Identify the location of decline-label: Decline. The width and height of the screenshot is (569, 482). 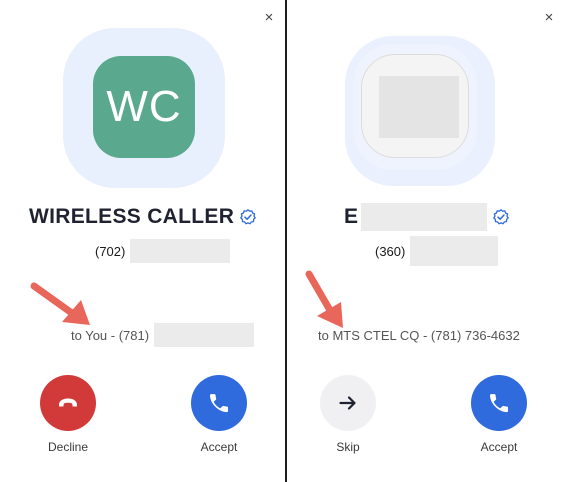
(68, 447).